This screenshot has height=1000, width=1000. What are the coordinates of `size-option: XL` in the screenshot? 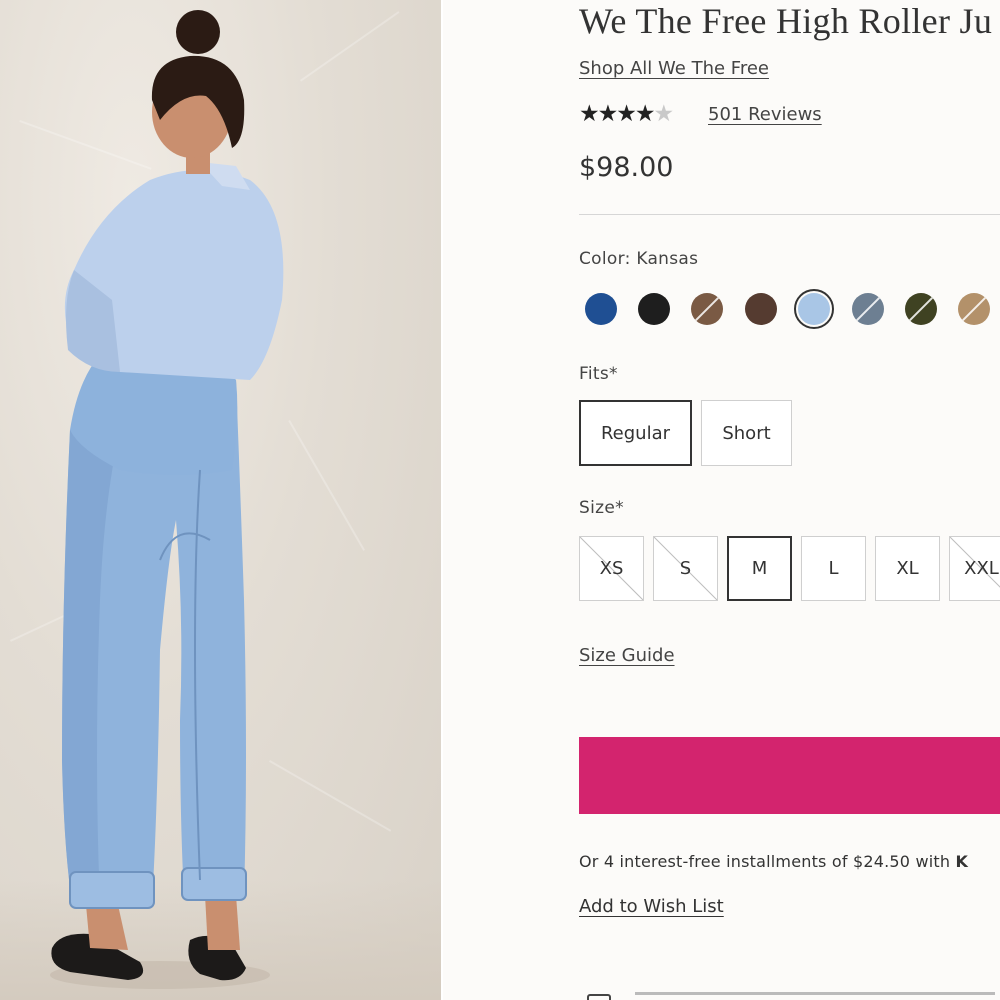 It's located at (907, 568).